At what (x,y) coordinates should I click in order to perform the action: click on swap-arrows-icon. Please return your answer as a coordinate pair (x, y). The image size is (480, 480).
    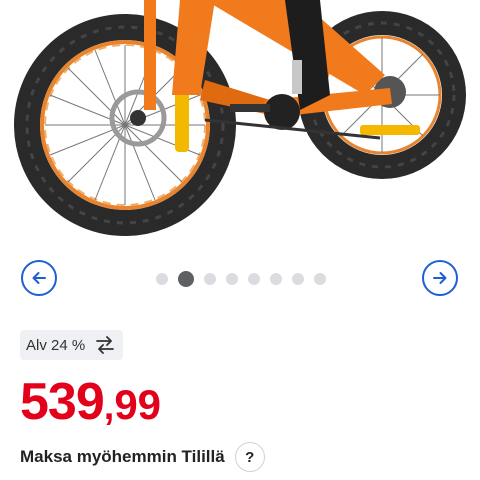
    Looking at the image, I should click on (105, 345).